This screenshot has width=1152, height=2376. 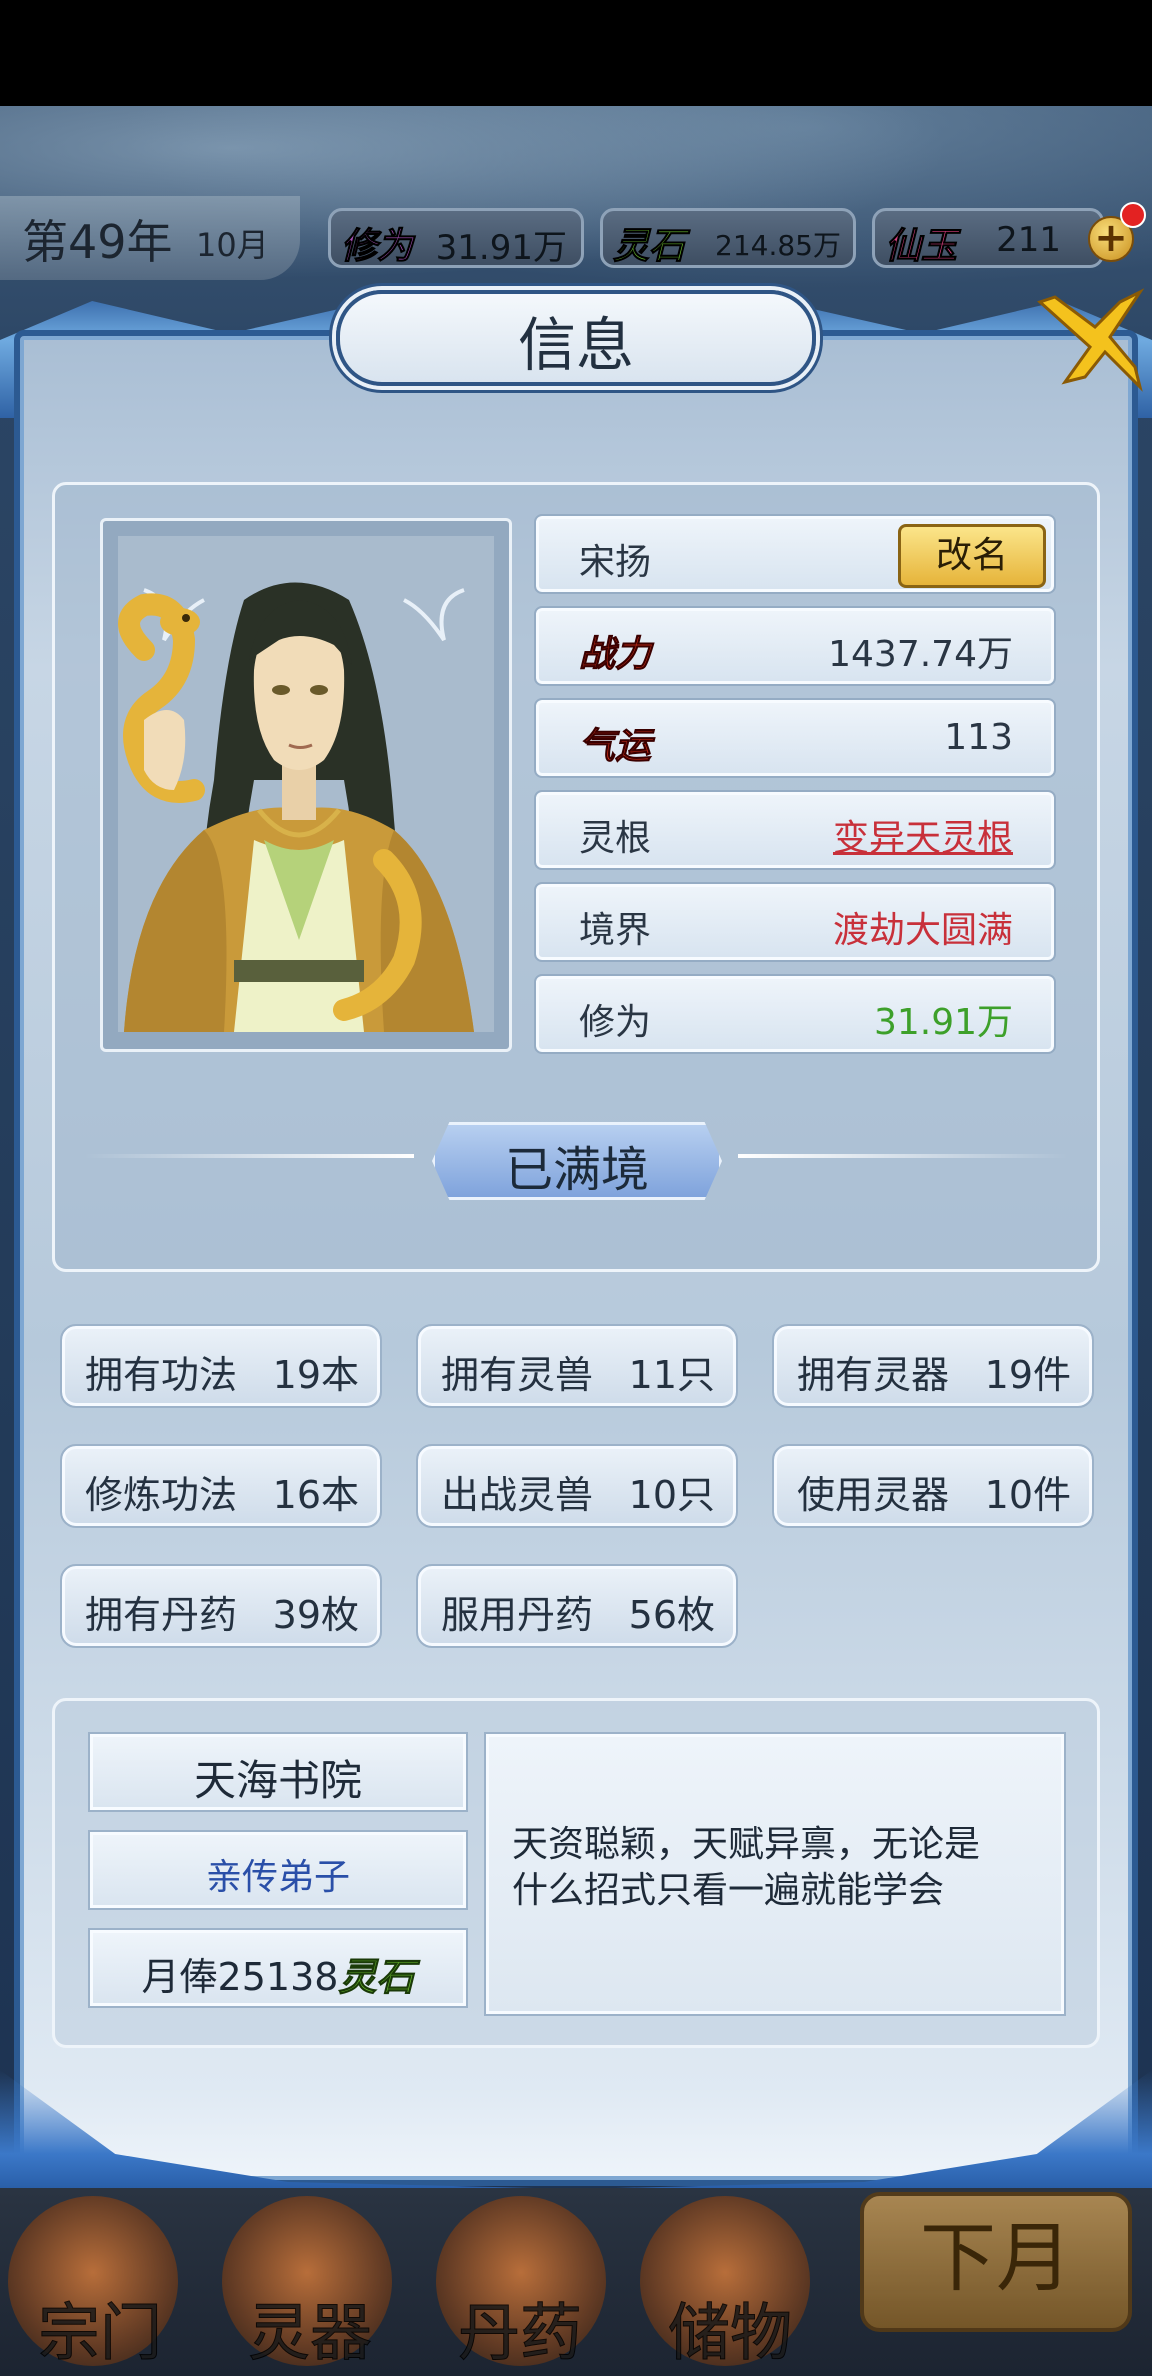 What do you see at coordinates (903, 1156) in the screenshot?
I see `realm-decoration-right` at bounding box center [903, 1156].